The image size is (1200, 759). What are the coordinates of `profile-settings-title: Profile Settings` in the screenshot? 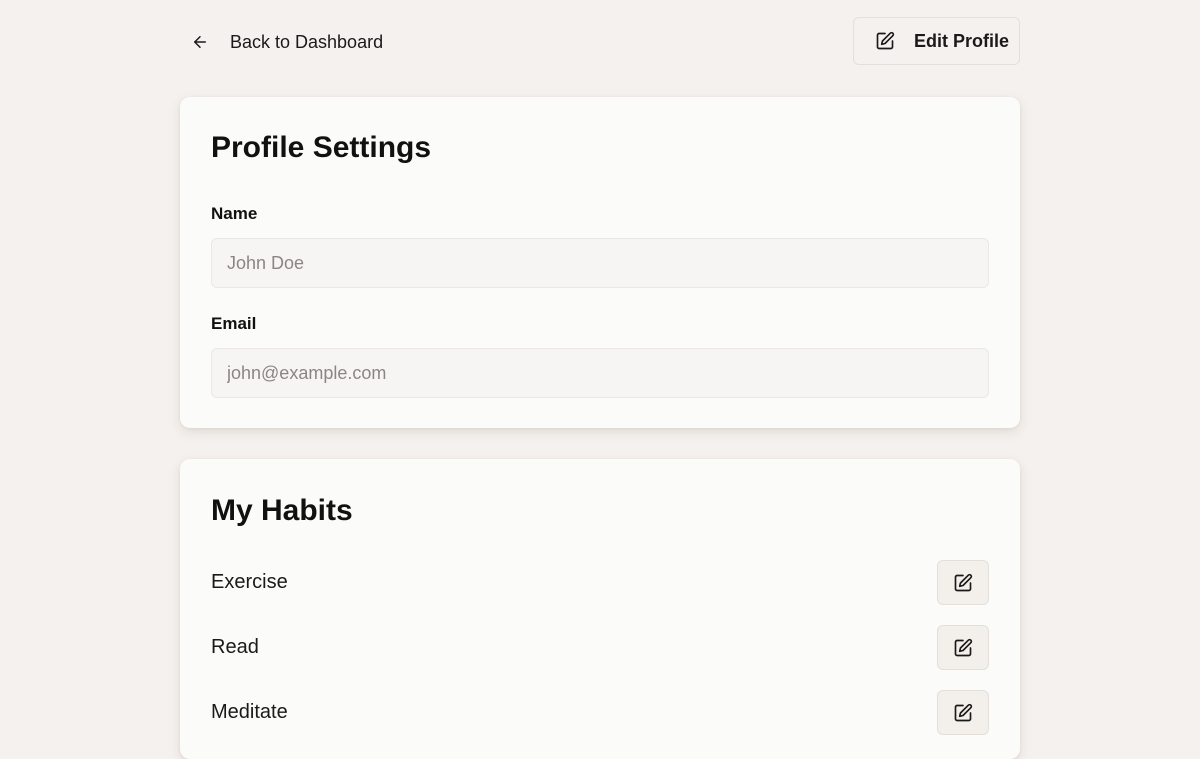 It's located at (321, 147).